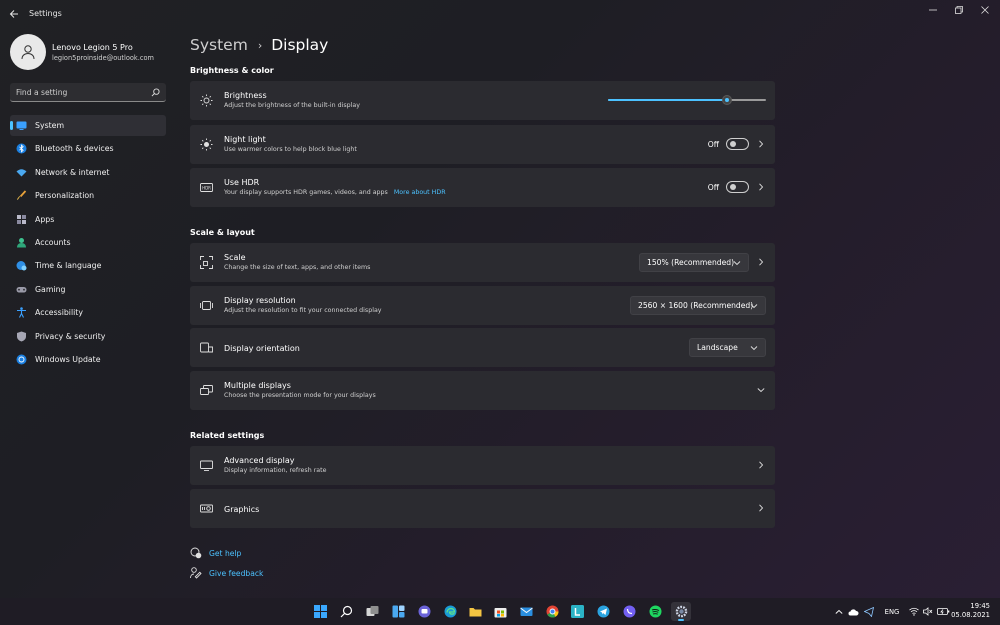 The height and width of the screenshot is (625, 1000). I want to click on section-title-scale-layout: Scale & layout, so click(222, 232).